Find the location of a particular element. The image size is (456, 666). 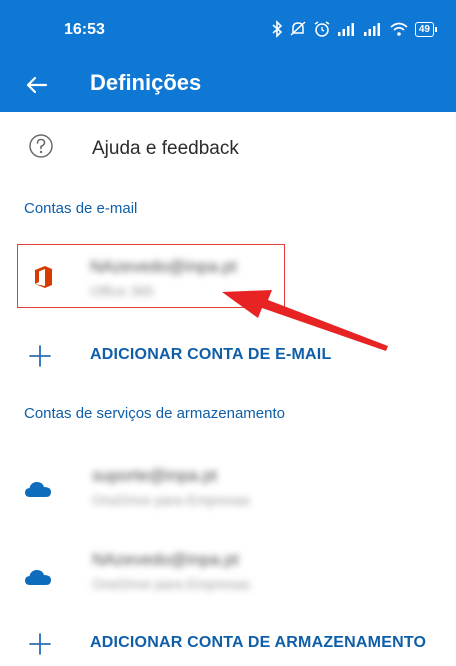

email-account-address: NAzevedo@inpa.pt is located at coordinates (163, 266).